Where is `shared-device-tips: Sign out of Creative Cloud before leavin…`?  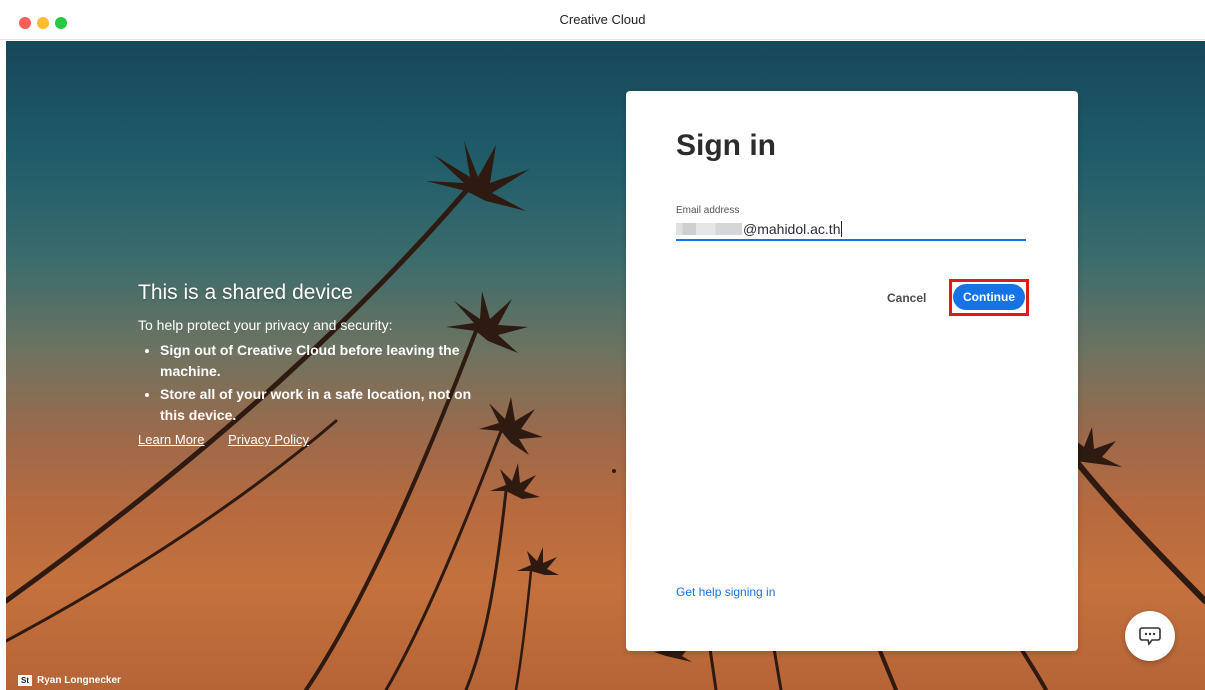 shared-device-tips: Sign out of Creative Cloud before leavin… is located at coordinates (318, 383).